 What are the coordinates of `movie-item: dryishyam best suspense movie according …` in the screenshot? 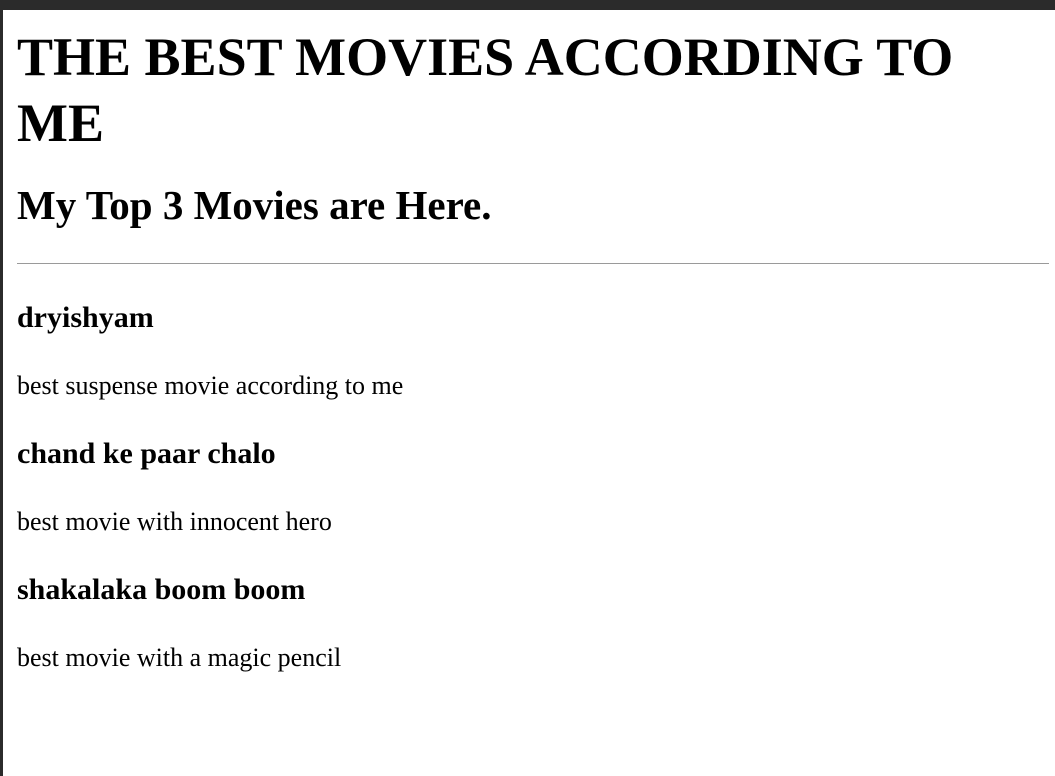 It's located at (533, 351).